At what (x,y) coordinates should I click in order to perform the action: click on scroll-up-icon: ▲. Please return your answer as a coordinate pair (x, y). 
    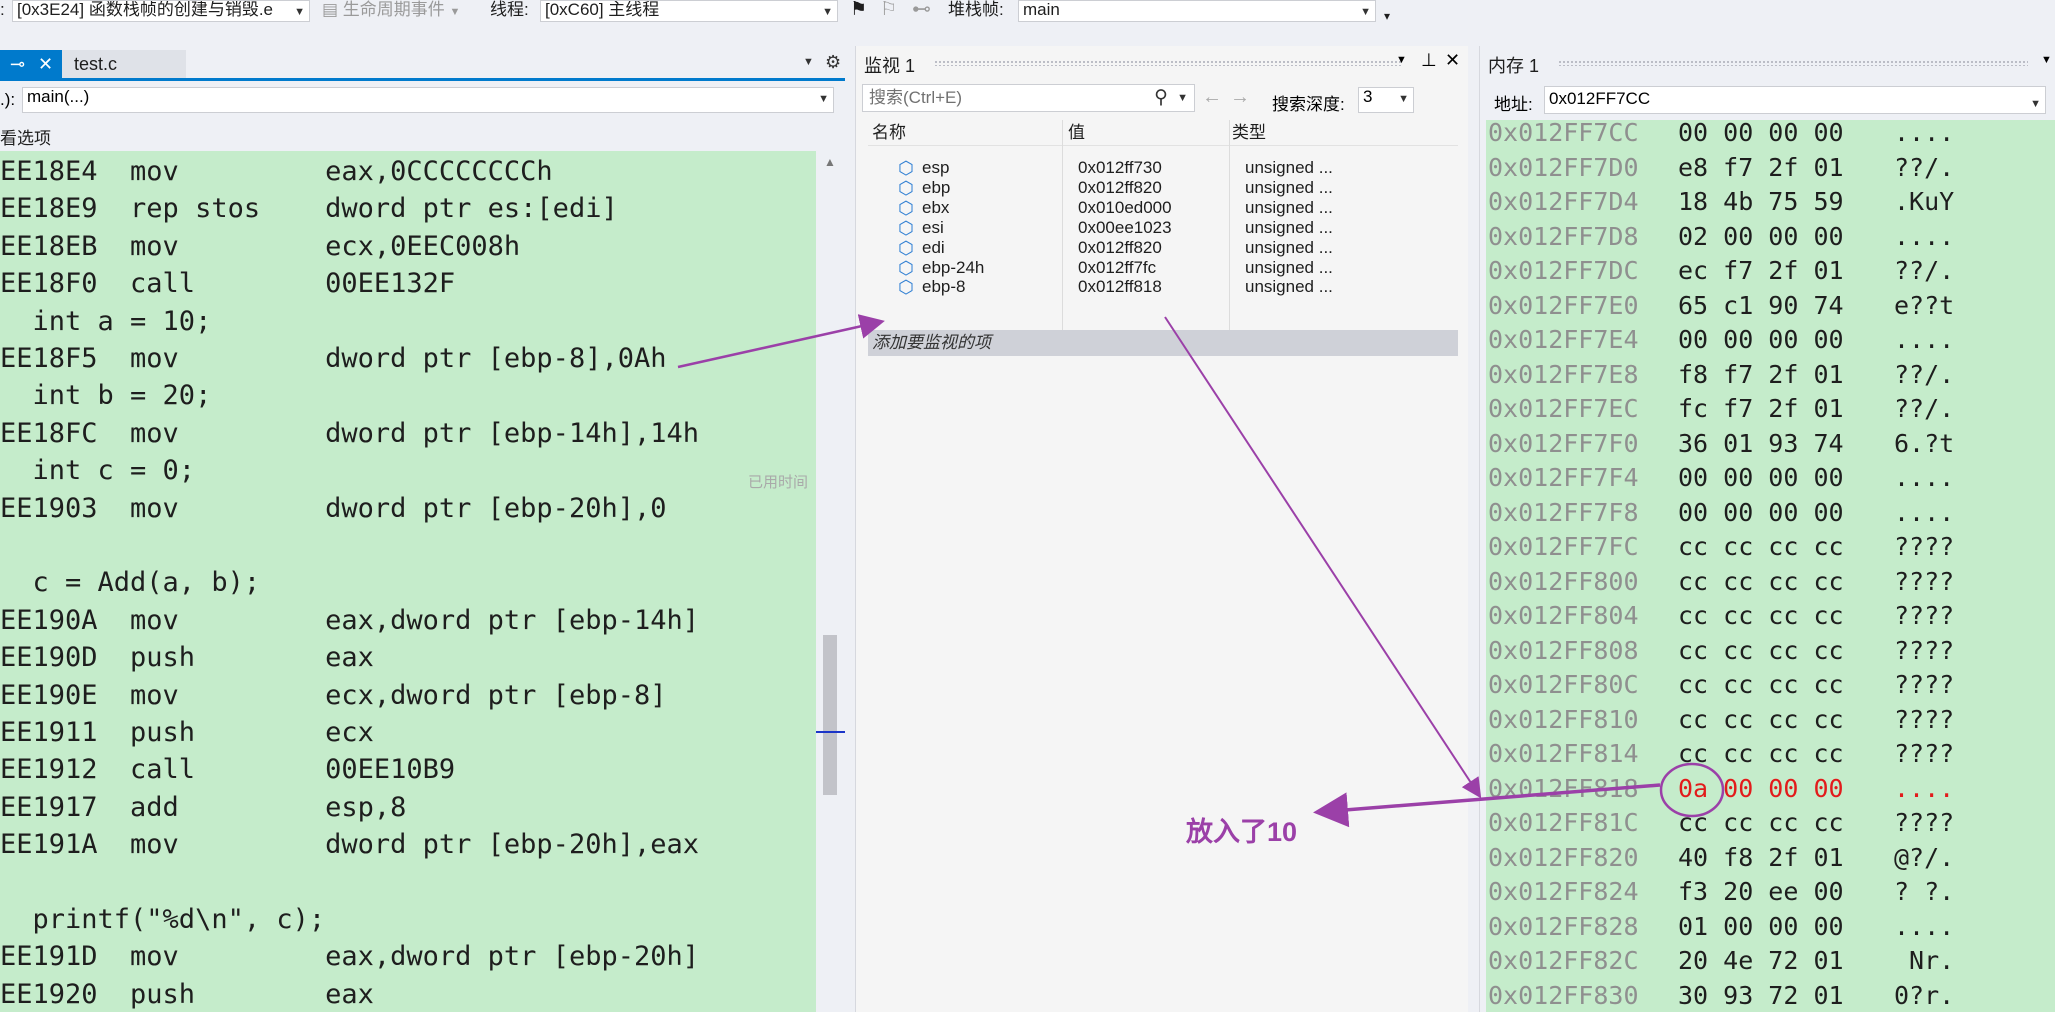
    Looking at the image, I should click on (830, 162).